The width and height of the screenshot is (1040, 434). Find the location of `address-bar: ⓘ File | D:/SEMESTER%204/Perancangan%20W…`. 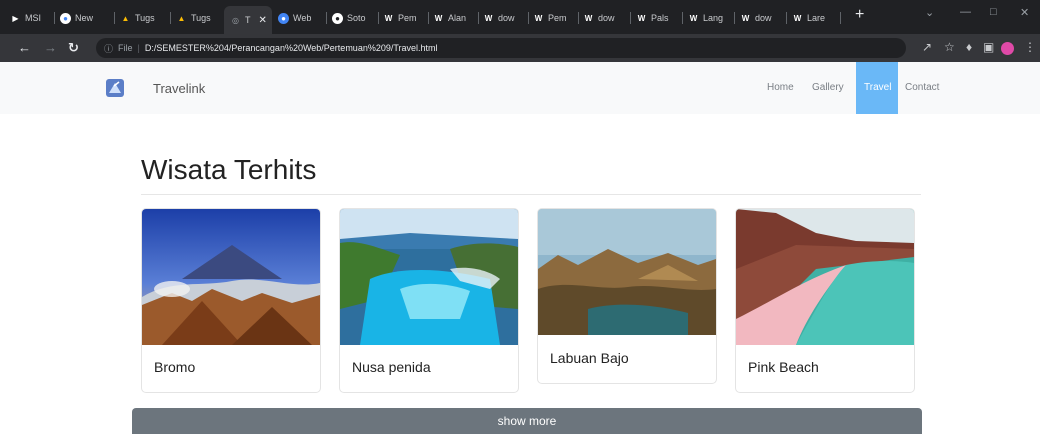

address-bar: ⓘ File | D:/SEMESTER%204/Perancangan%20W… is located at coordinates (501, 48).